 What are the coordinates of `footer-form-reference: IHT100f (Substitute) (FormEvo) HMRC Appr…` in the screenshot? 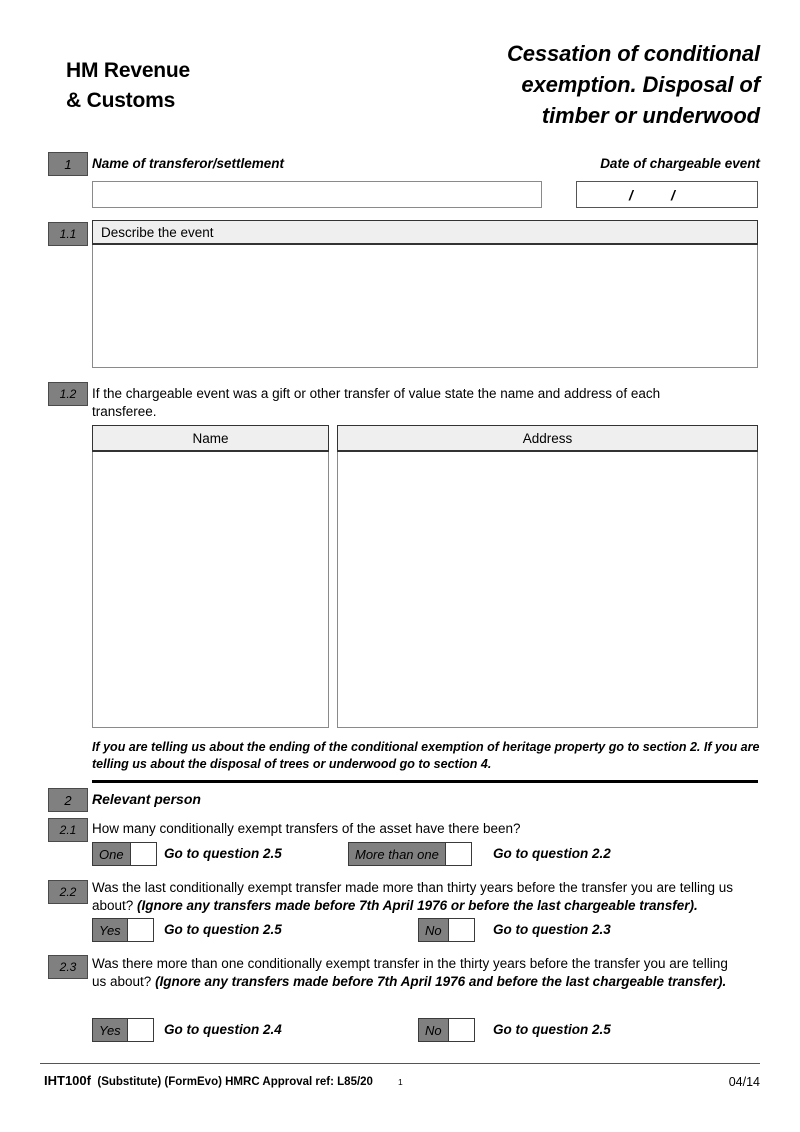 It's located at (208, 1080).